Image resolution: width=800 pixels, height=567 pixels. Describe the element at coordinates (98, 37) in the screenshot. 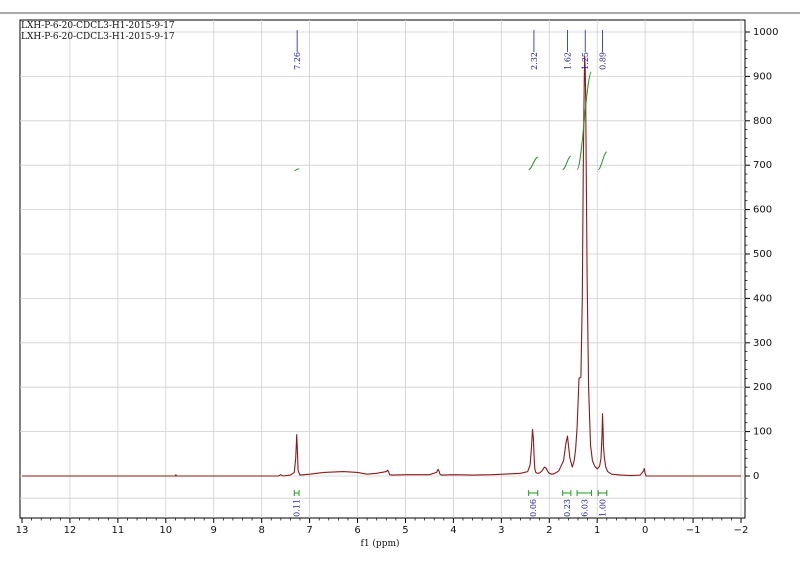

I see `chart-title-line-2: LXH-P-6-20-CDCL3-H1-2015-9-17` at that location.